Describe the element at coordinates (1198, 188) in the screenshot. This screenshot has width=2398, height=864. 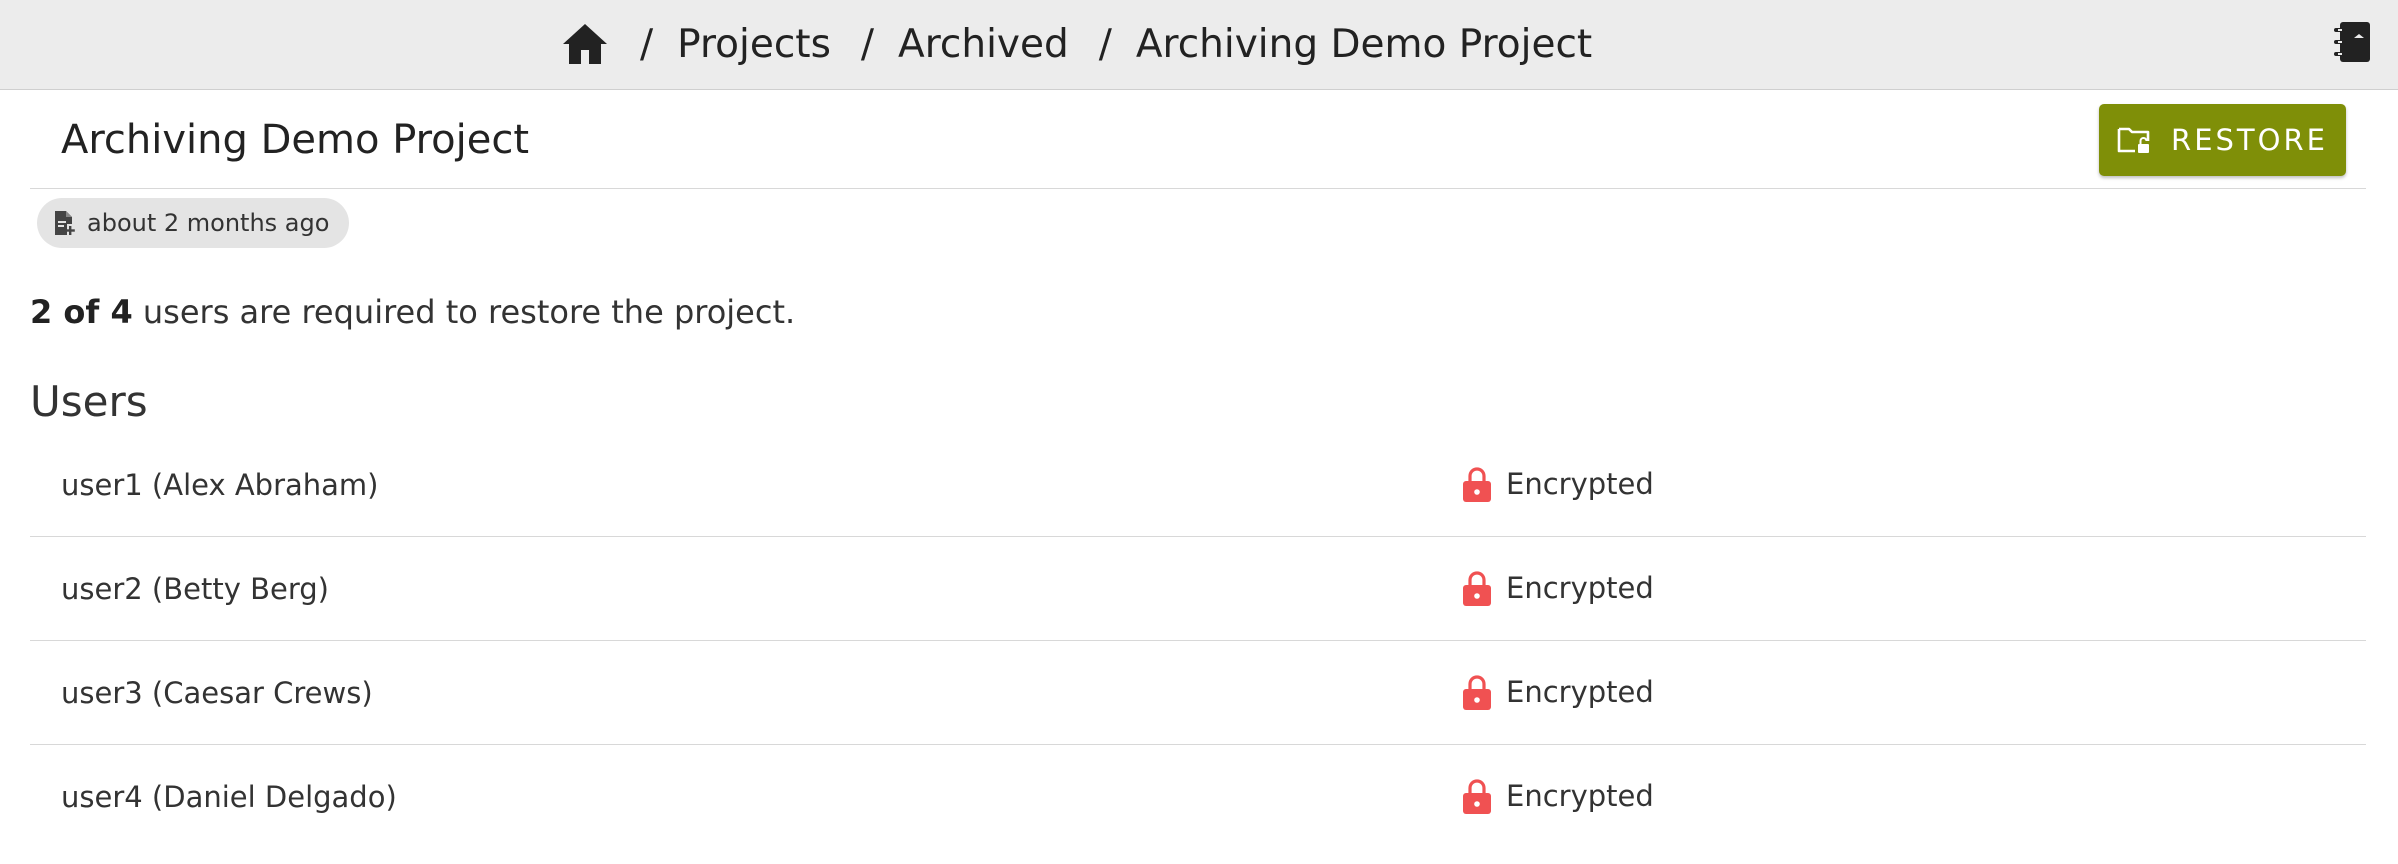
I see `header-divider` at that location.